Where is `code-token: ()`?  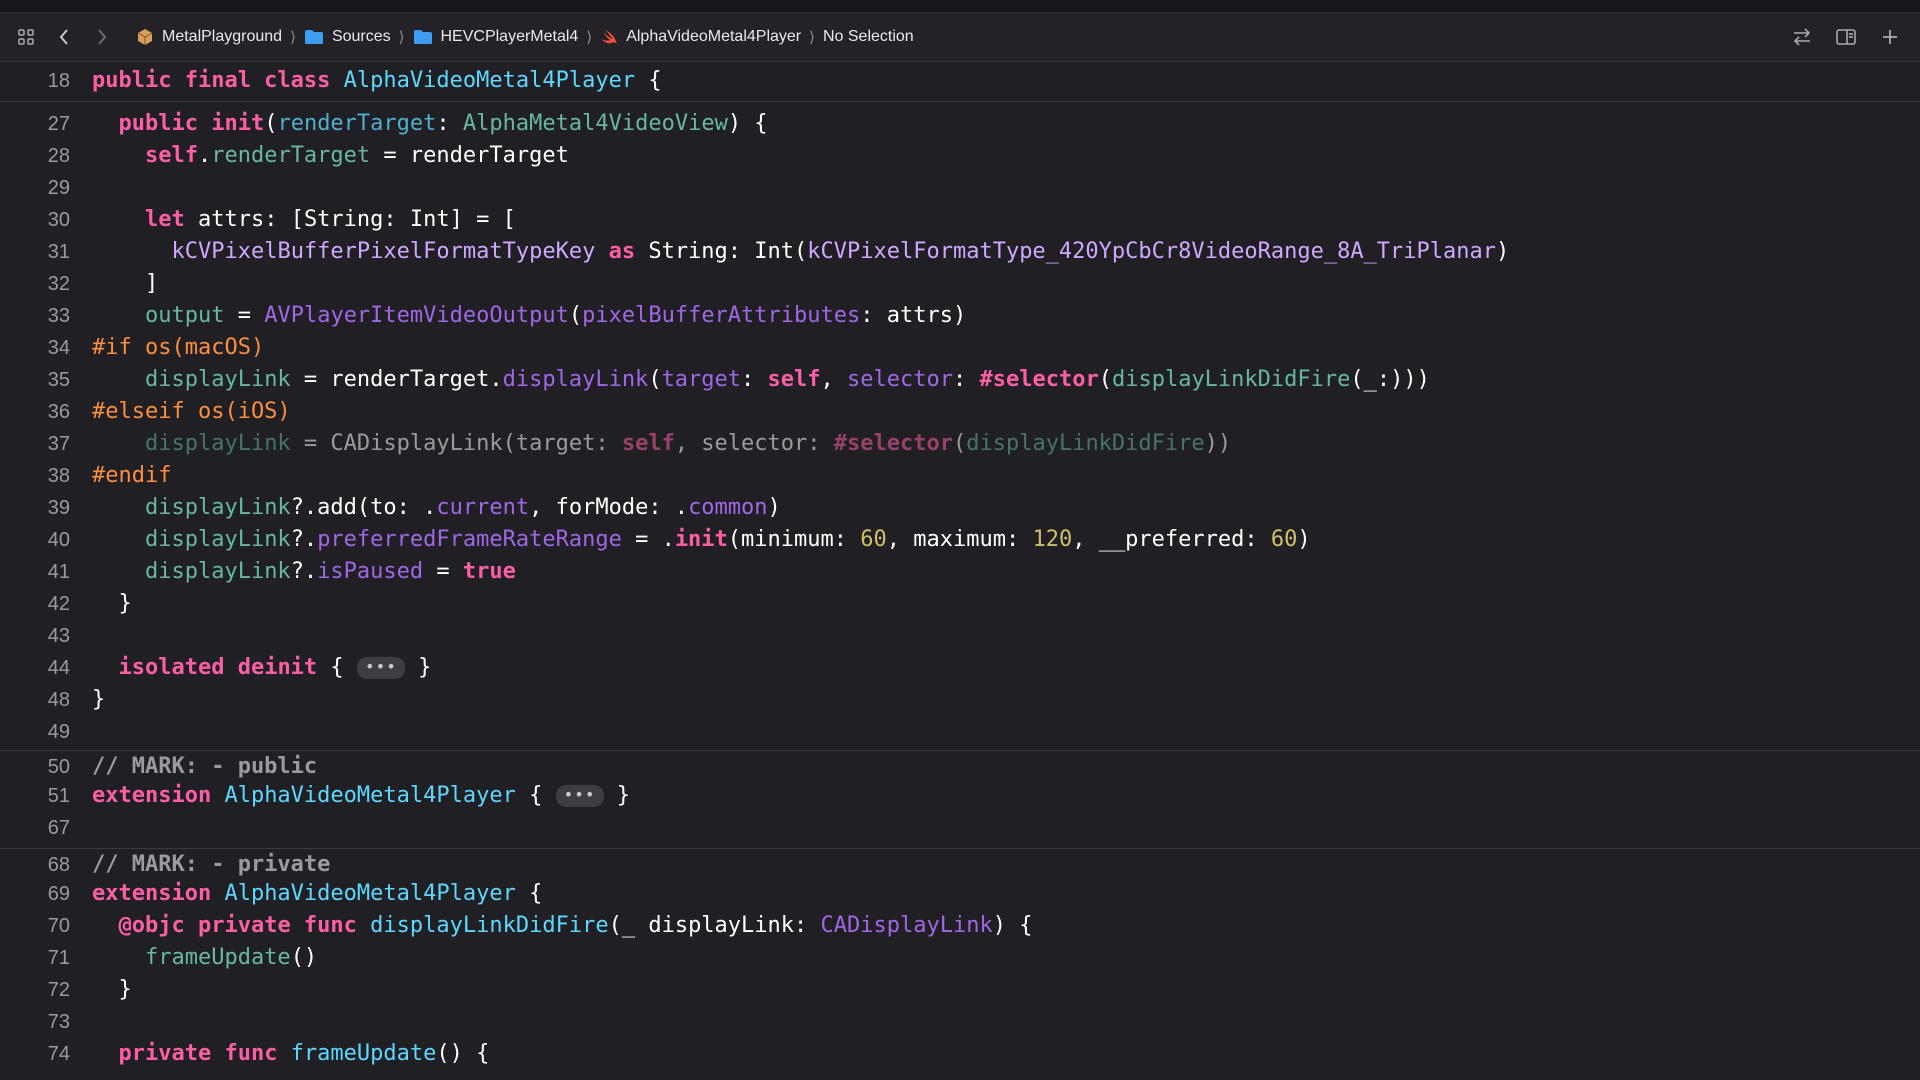
code-token: () is located at coordinates (304, 957).